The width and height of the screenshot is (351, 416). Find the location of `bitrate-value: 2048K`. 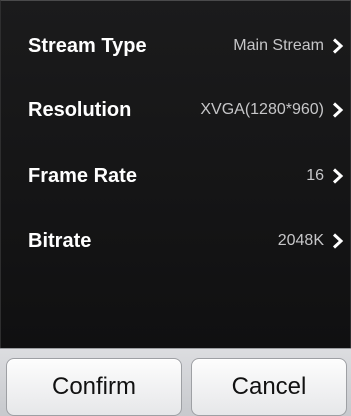

bitrate-value: 2048K is located at coordinates (300, 240).